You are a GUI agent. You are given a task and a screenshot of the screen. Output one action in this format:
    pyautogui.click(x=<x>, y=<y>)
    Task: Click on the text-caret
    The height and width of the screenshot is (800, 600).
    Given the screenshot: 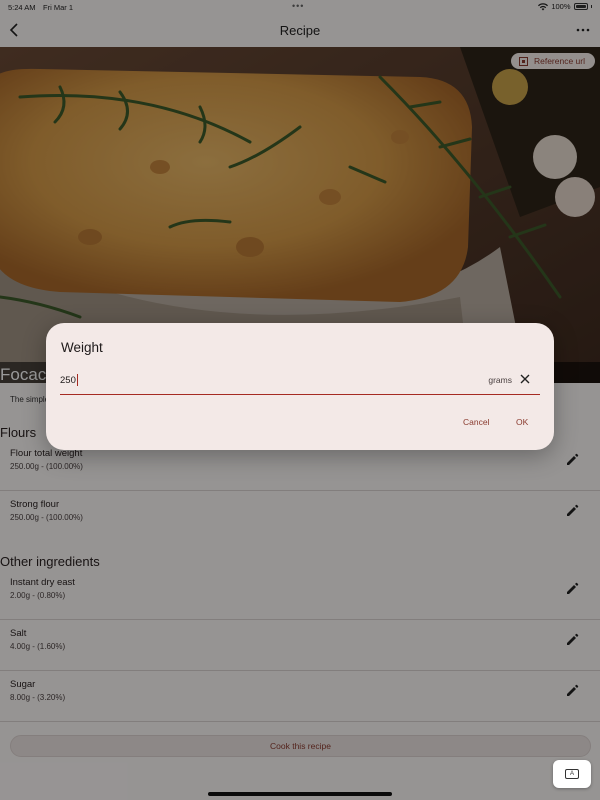 What is the action you would take?
    pyautogui.click(x=77, y=380)
    